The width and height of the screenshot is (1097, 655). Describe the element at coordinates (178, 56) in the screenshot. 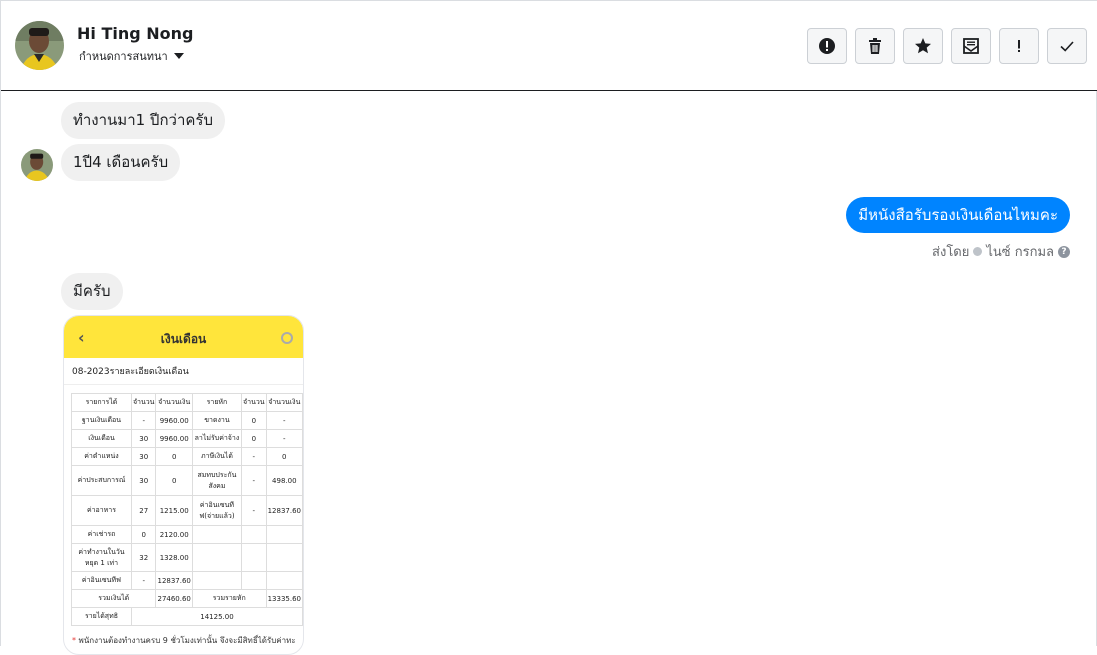

I see `caret-down-icon` at that location.